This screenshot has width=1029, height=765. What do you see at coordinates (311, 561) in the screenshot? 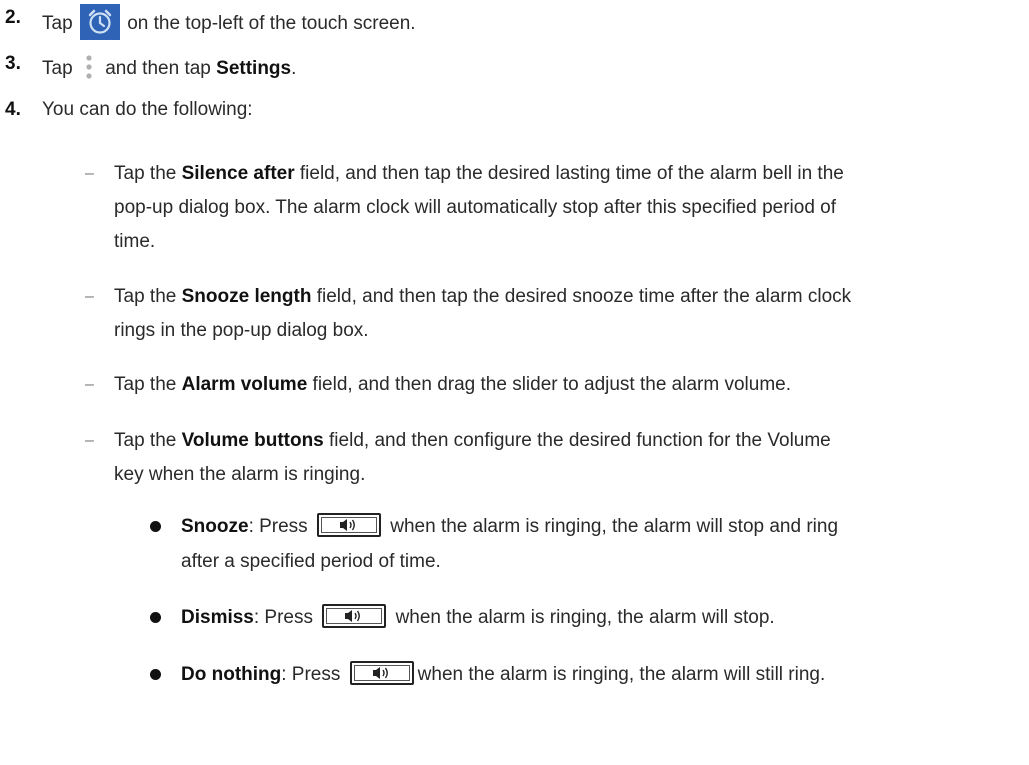
I see `bullet-text-line: after a specified period of time.` at bounding box center [311, 561].